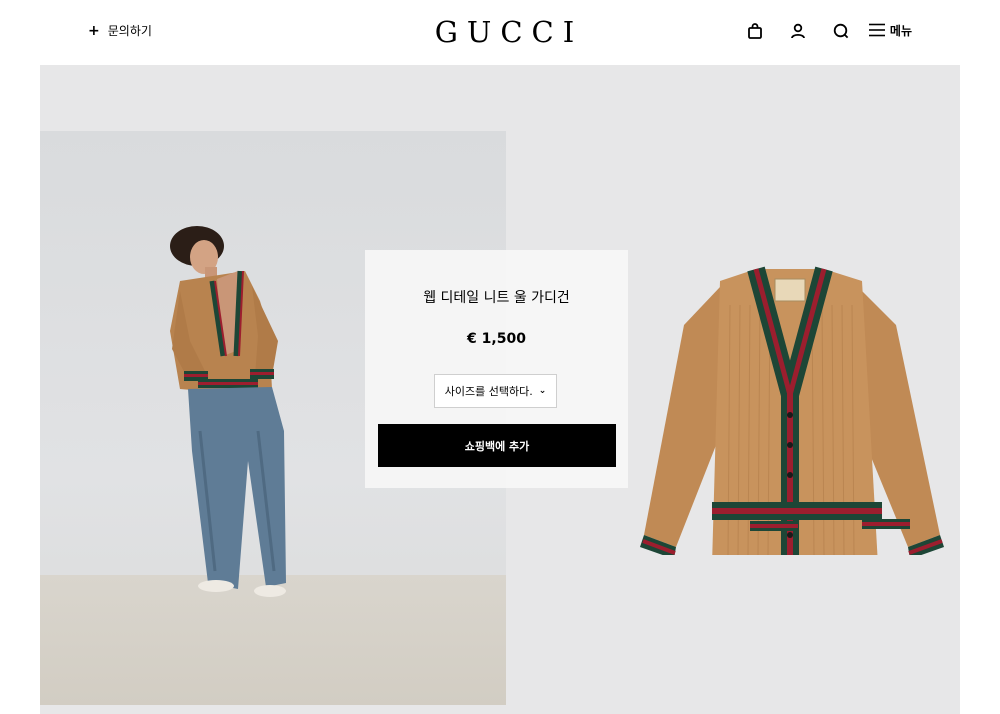  I want to click on header-actions: 메뉴, so click(828, 31).